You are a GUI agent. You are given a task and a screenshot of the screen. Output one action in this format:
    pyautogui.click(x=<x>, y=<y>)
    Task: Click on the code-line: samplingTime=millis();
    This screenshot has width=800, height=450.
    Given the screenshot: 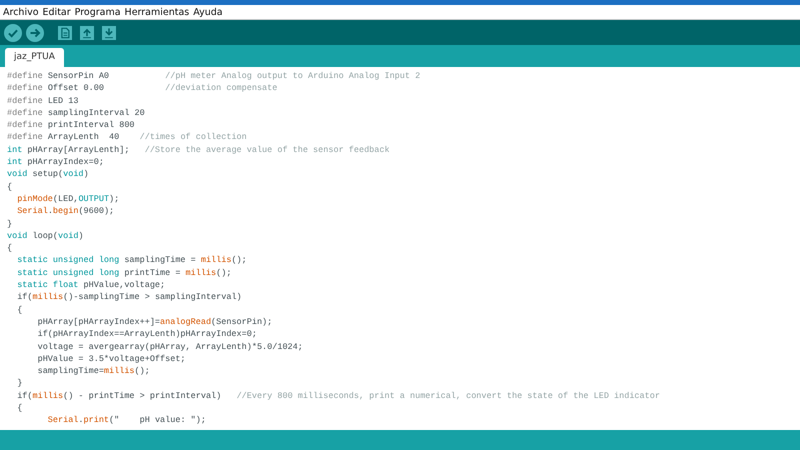 What is the action you would take?
    pyautogui.click(x=93, y=371)
    